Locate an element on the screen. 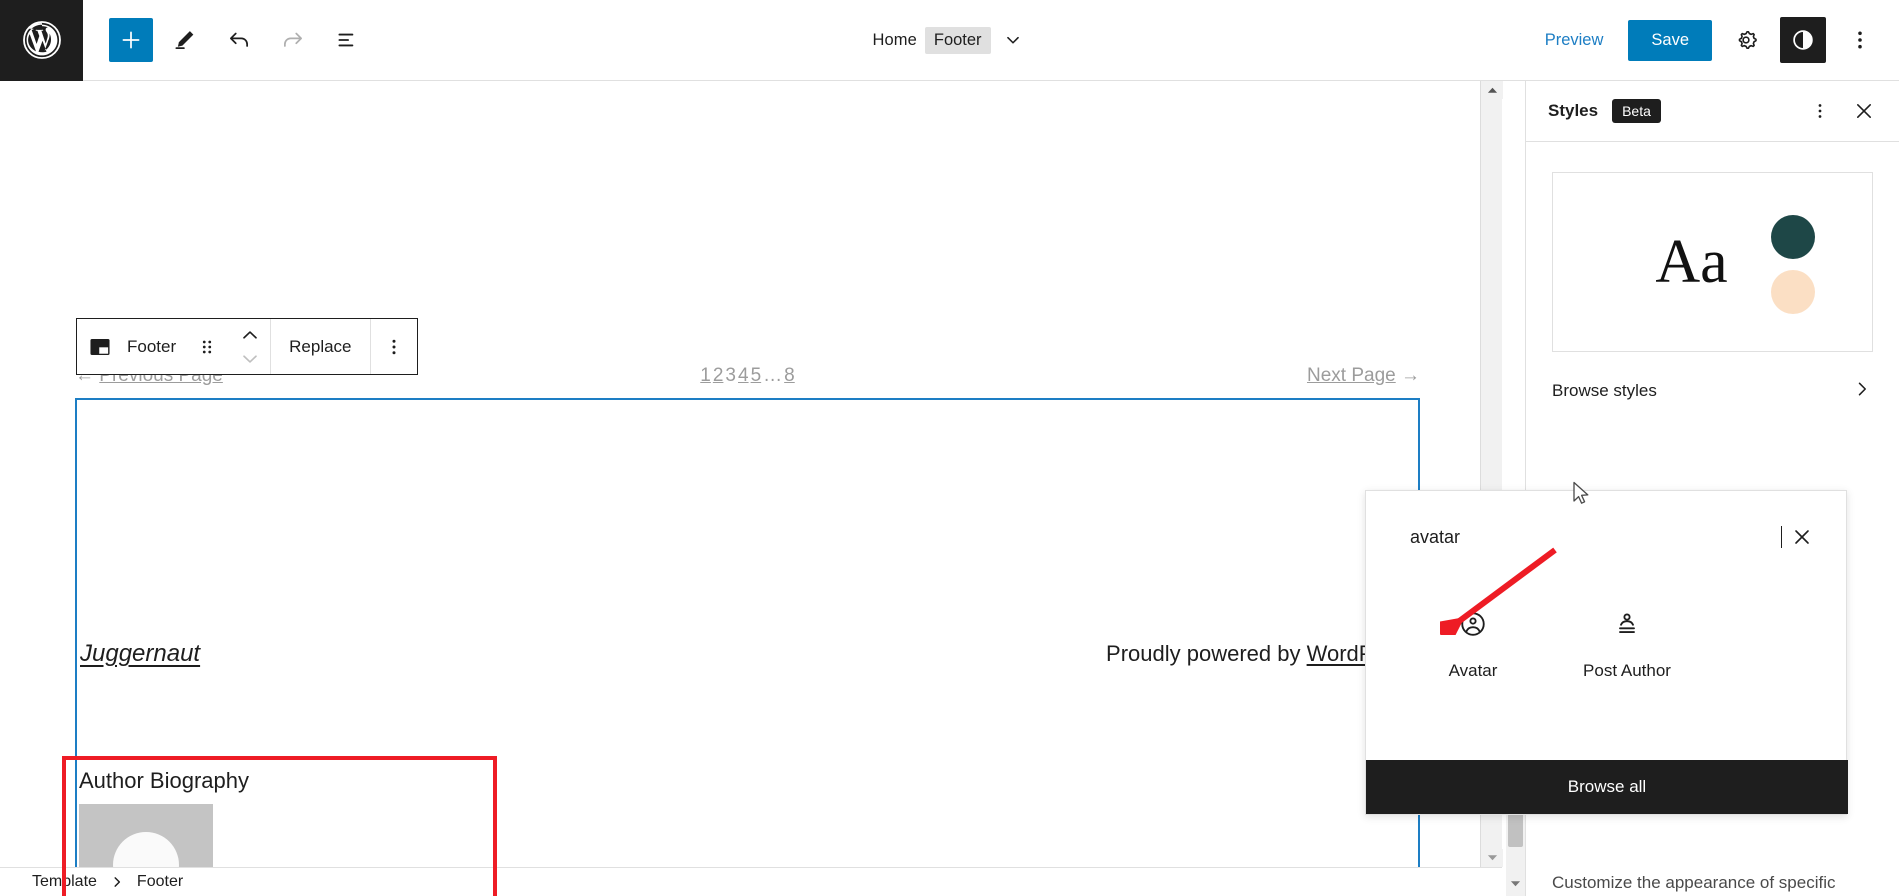 The width and height of the screenshot is (1899, 896). pagination-number: 4 is located at coordinates (743, 376).